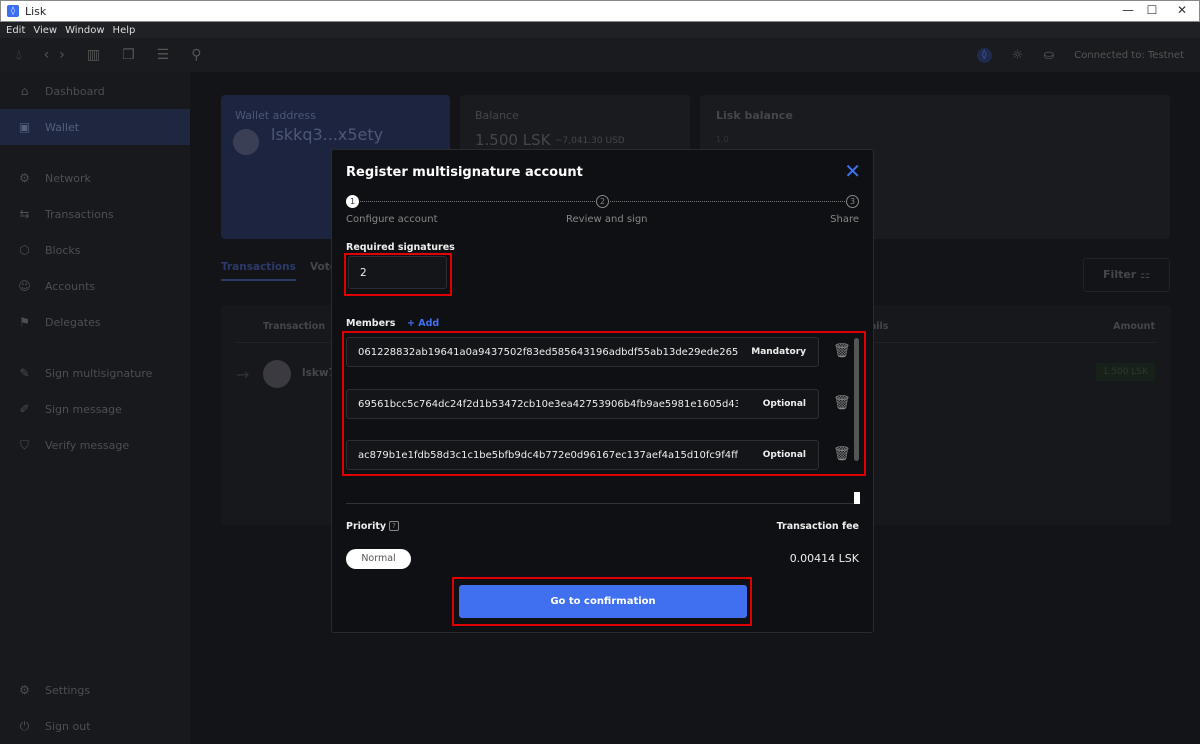 This screenshot has height=744, width=1200. I want to click on fee-slider-handle, so click(857, 498).